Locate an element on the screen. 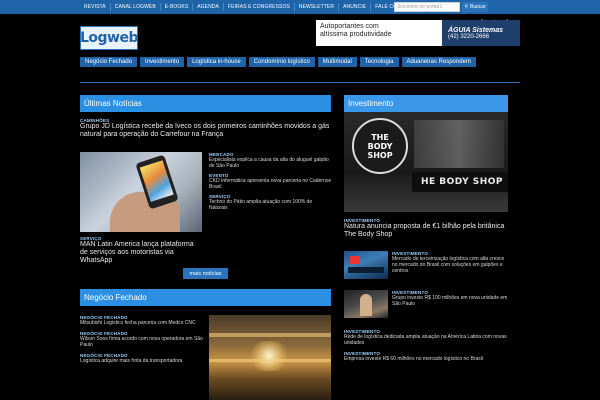 This screenshot has width=600, height=400. logo: Logweb is located at coordinates (109, 38).